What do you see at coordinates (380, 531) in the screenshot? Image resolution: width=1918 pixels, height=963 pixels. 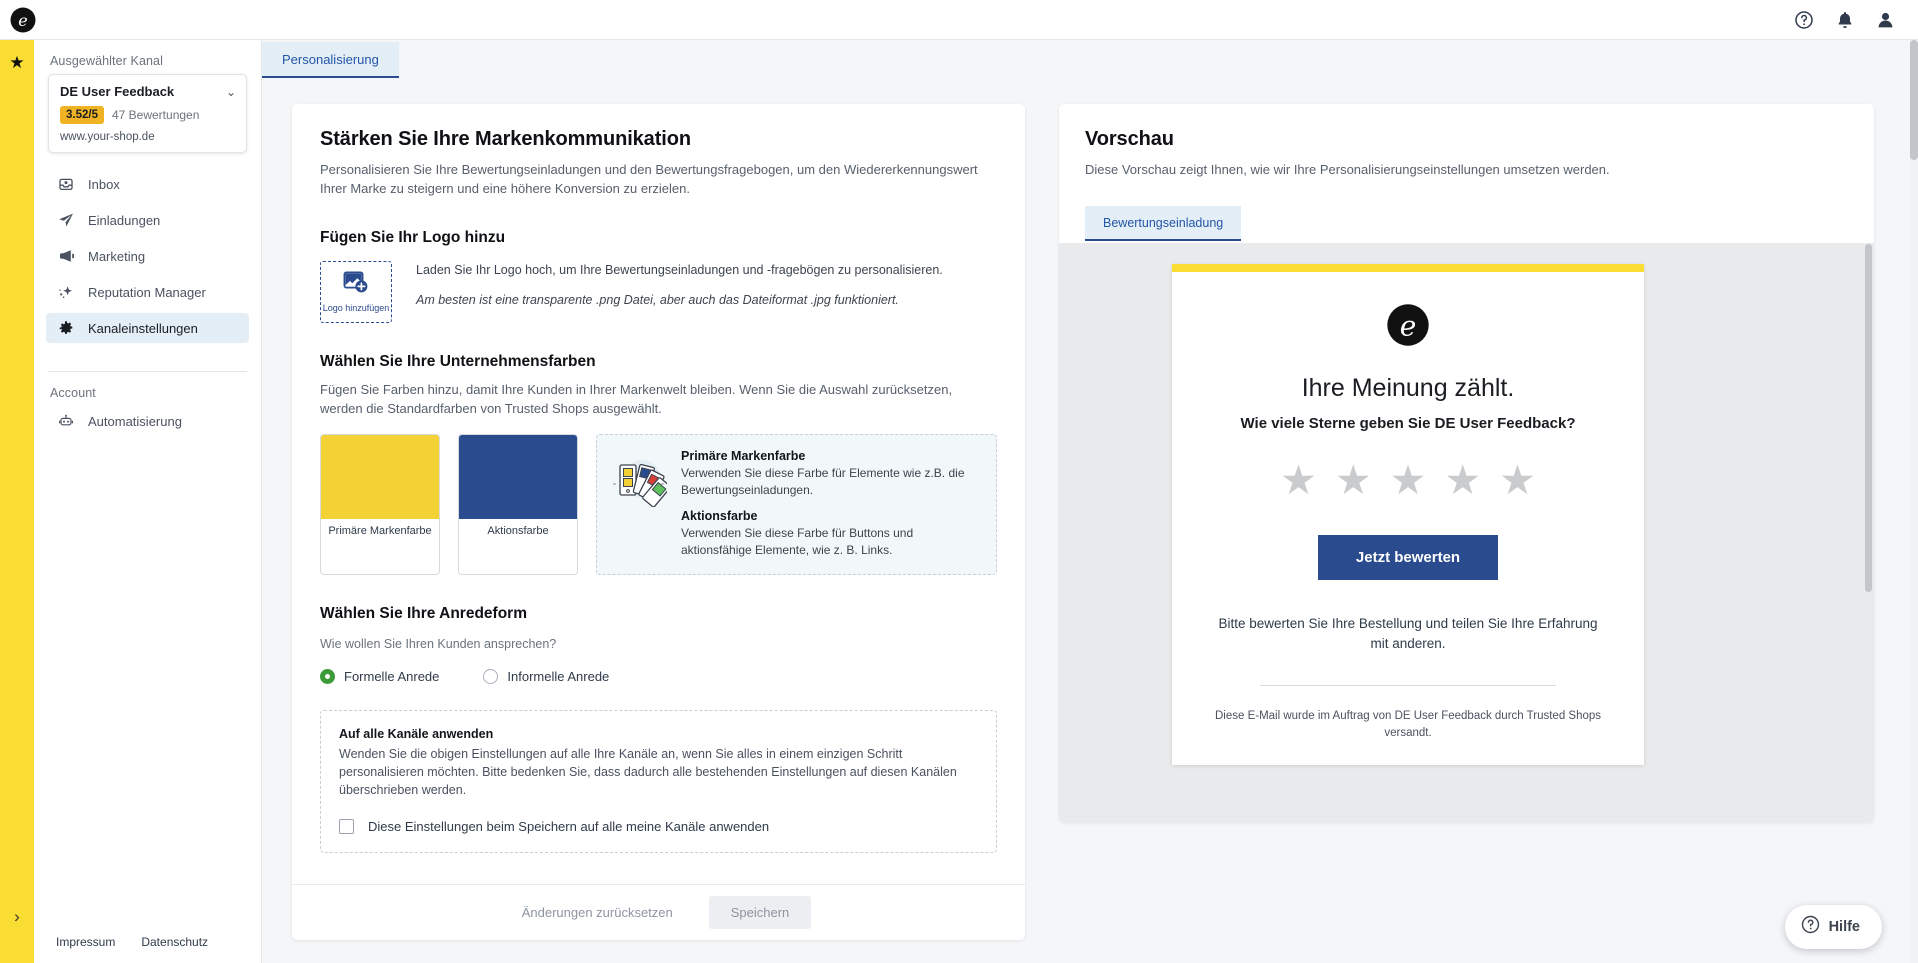 I see `swatch-label: Primäre Markenfarbe` at bounding box center [380, 531].